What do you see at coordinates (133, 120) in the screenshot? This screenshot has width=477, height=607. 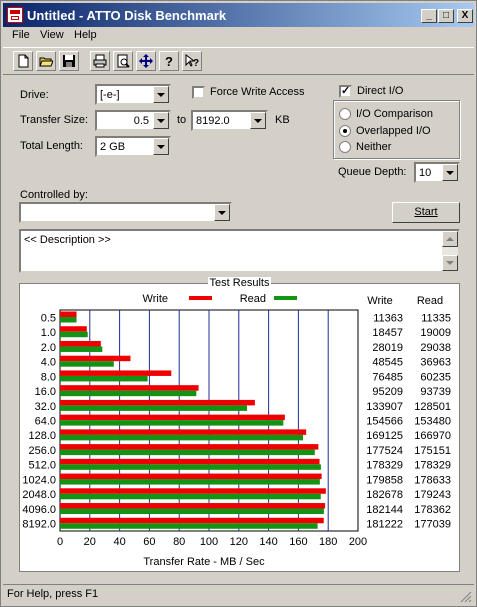 I see `transfer-from-select: 0.5` at bounding box center [133, 120].